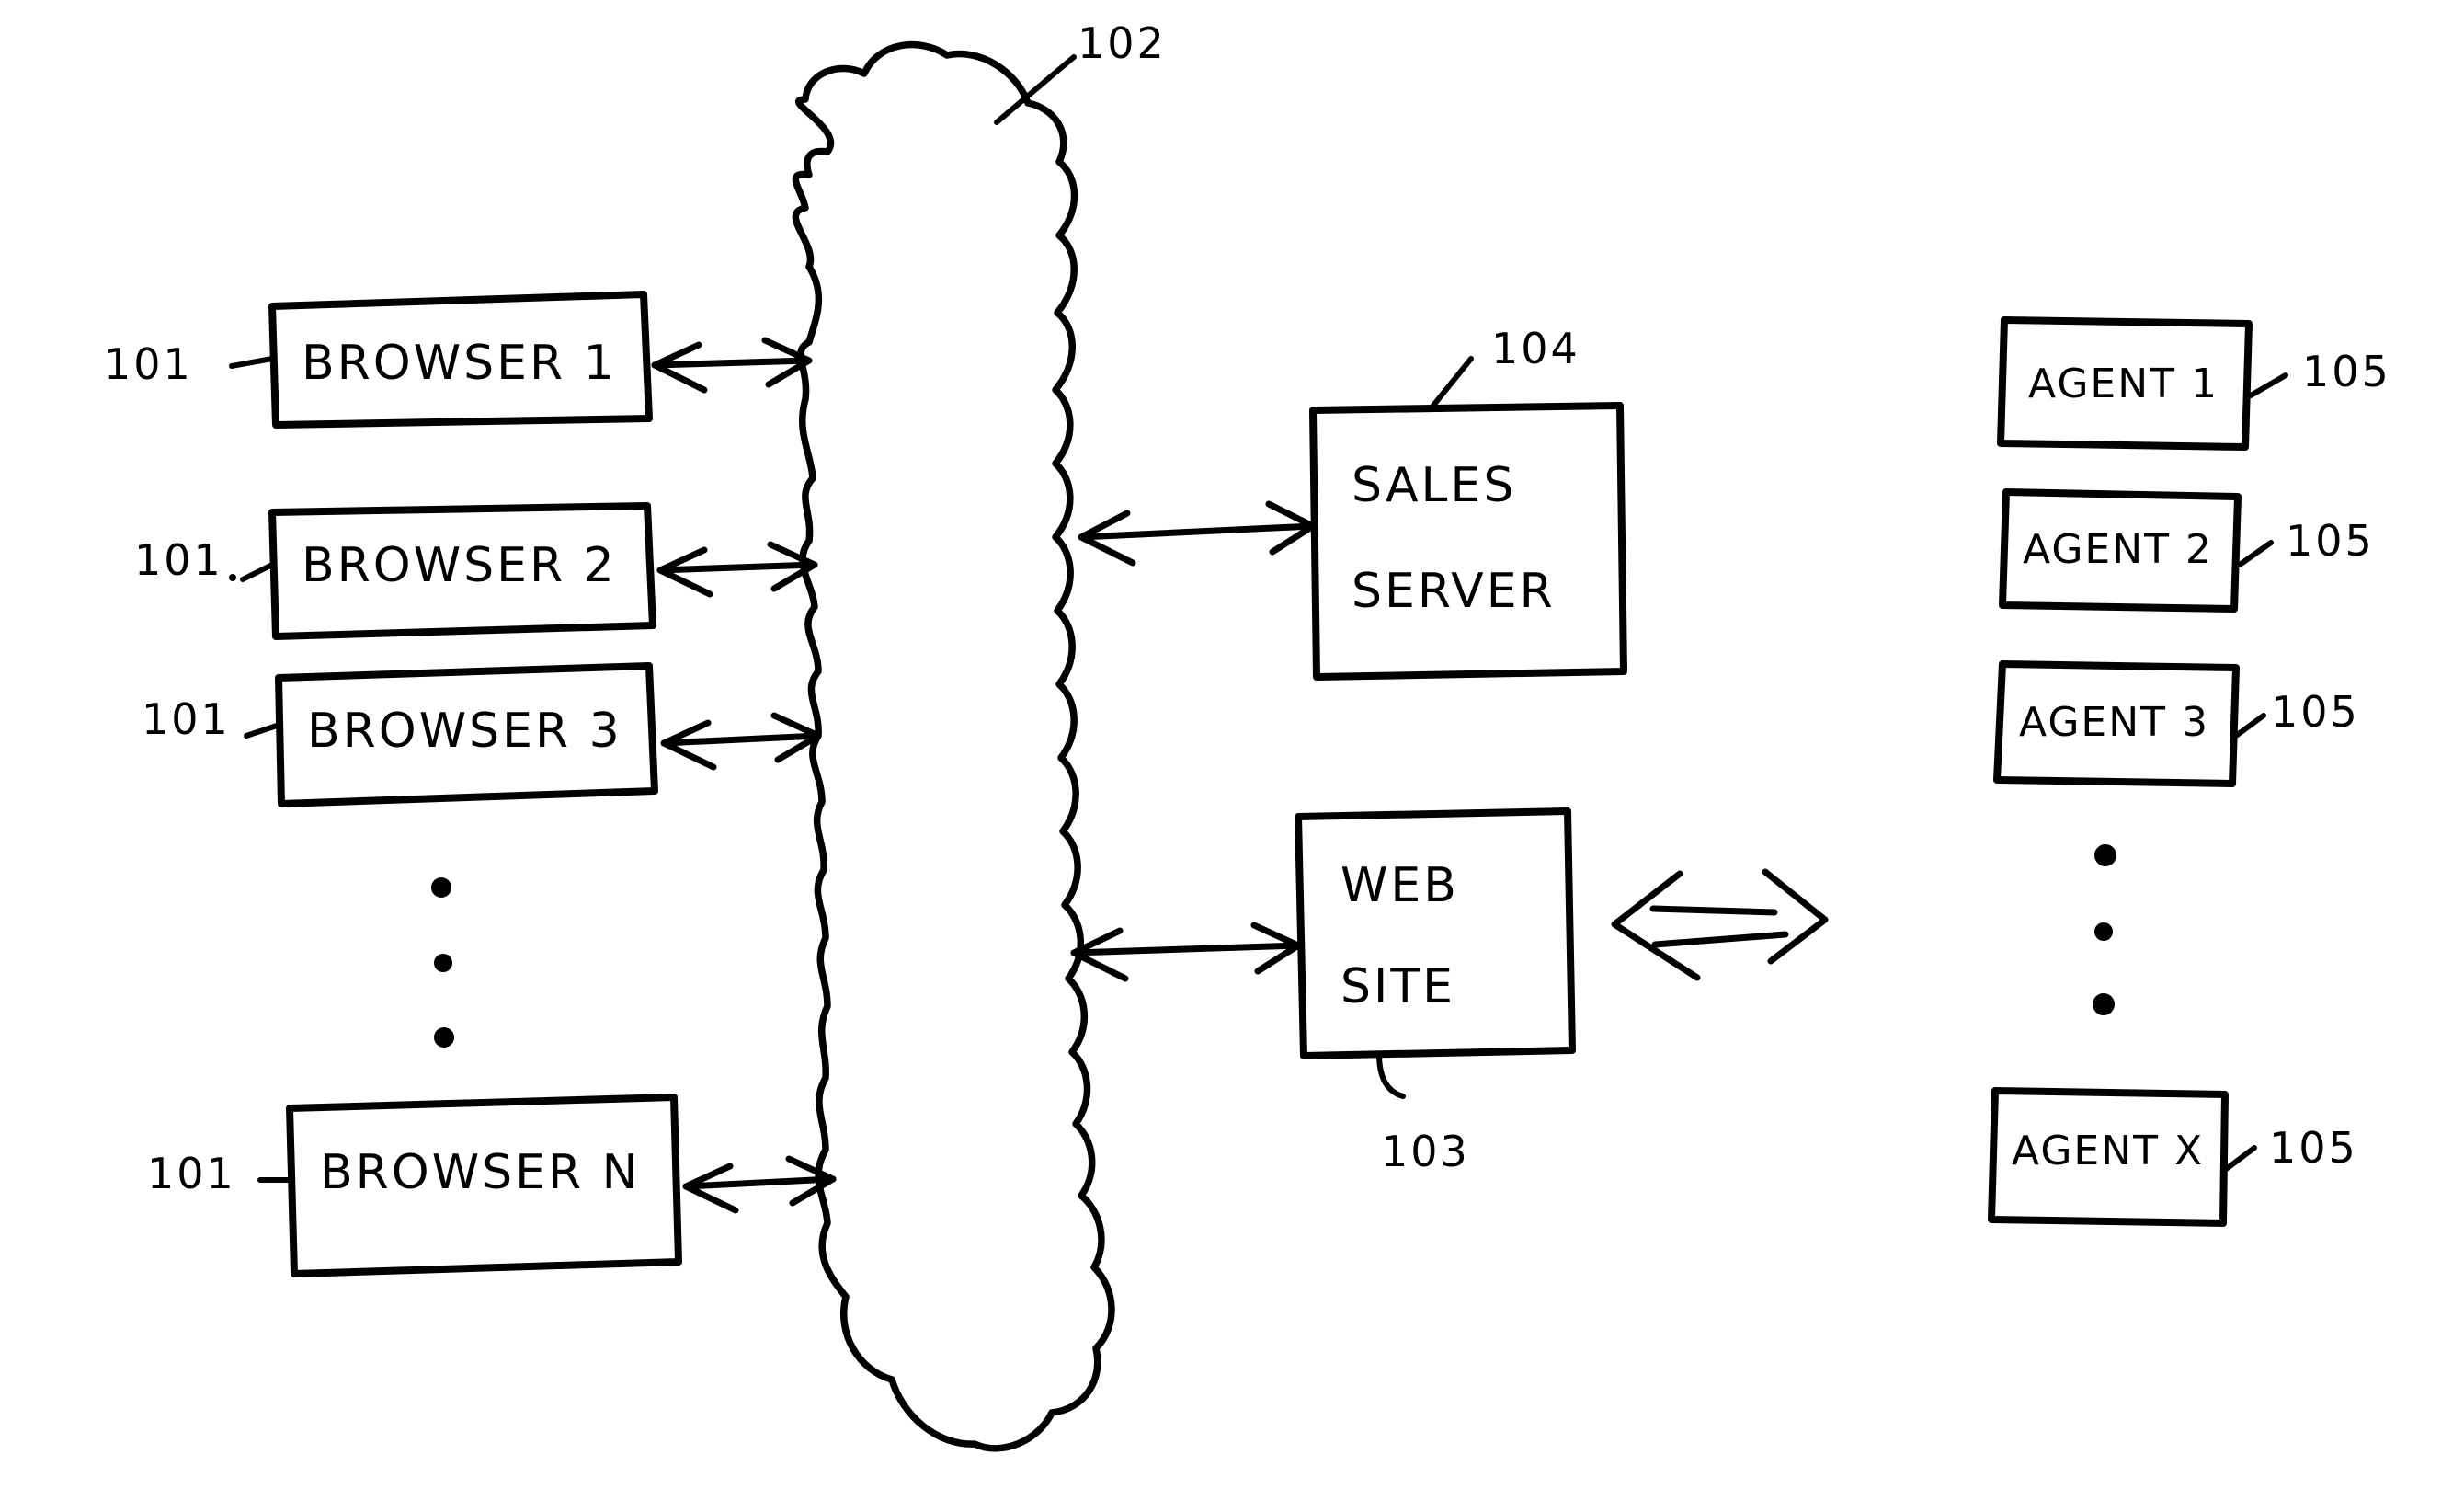 This screenshot has height=1489, width=2464. I want to click on browser-ellipsis, so click(442, 962).